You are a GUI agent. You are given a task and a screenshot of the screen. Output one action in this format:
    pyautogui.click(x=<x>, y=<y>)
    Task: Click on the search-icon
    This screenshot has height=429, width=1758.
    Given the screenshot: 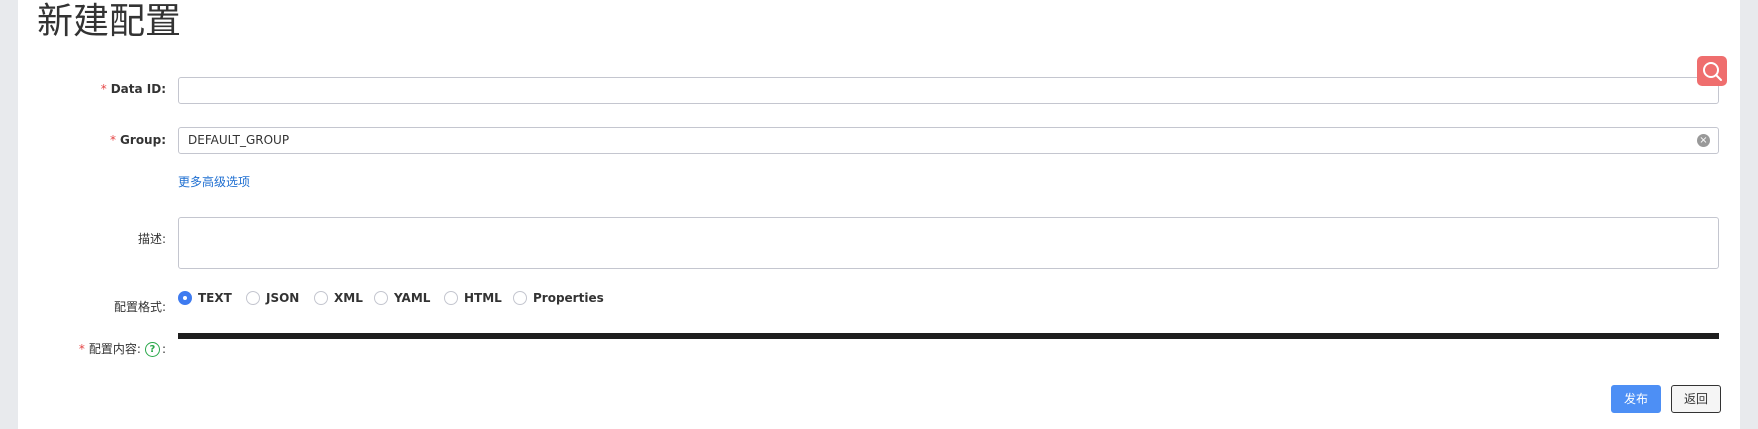 What is the action you would take?
    pyautogui.click(x=1712, y=71)
    